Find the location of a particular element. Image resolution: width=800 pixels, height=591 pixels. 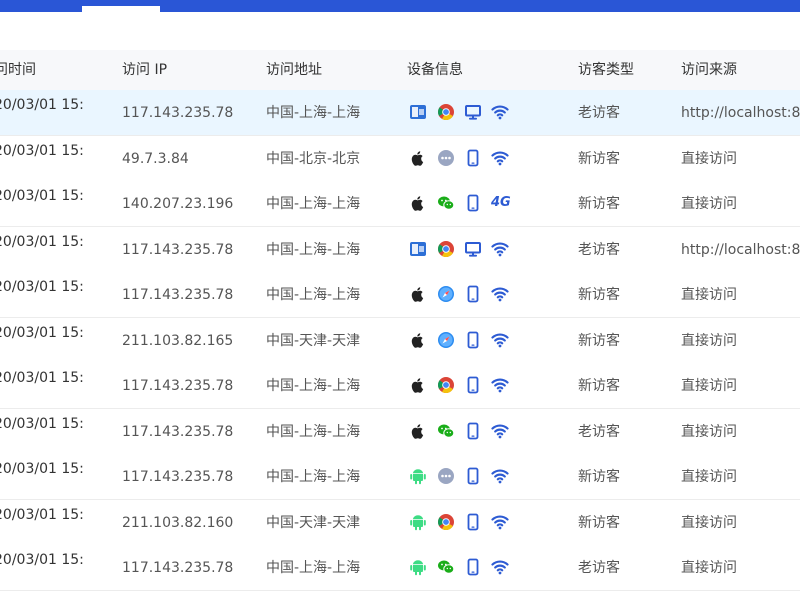

visit-ip: 49.7.3.84 is located at coordinates (155, 158).